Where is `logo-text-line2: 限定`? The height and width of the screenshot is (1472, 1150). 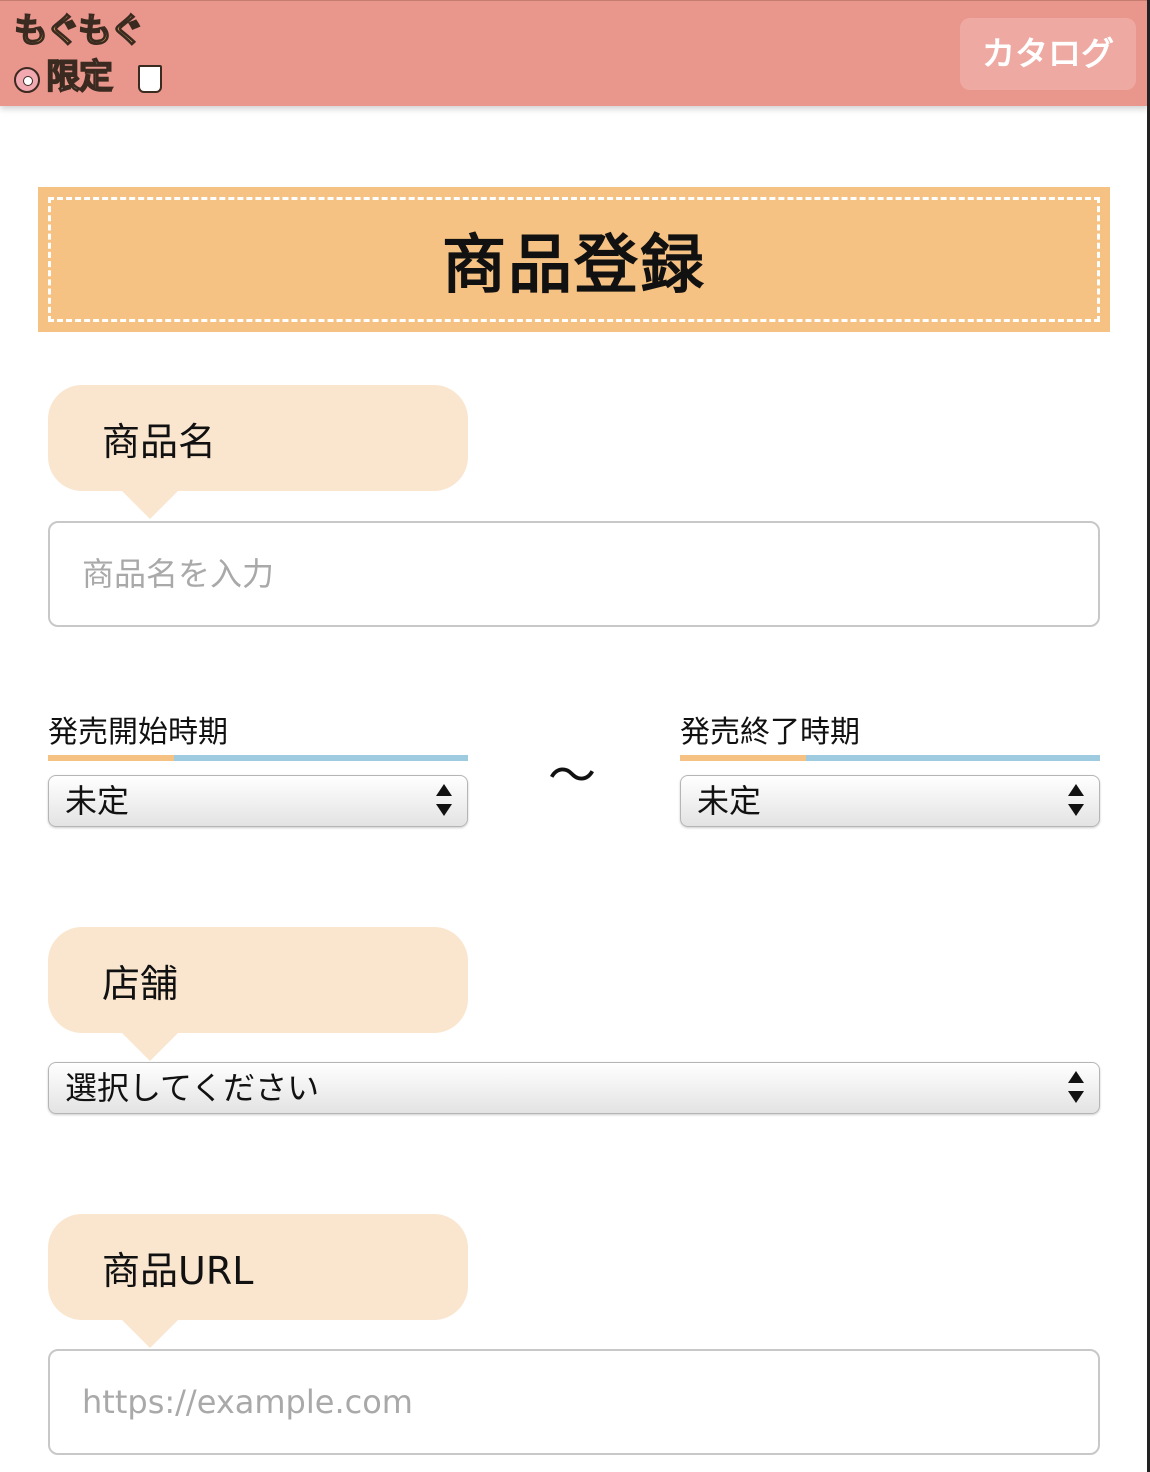 logo-text-line2: 限定 is located at coordinates (79, 77).